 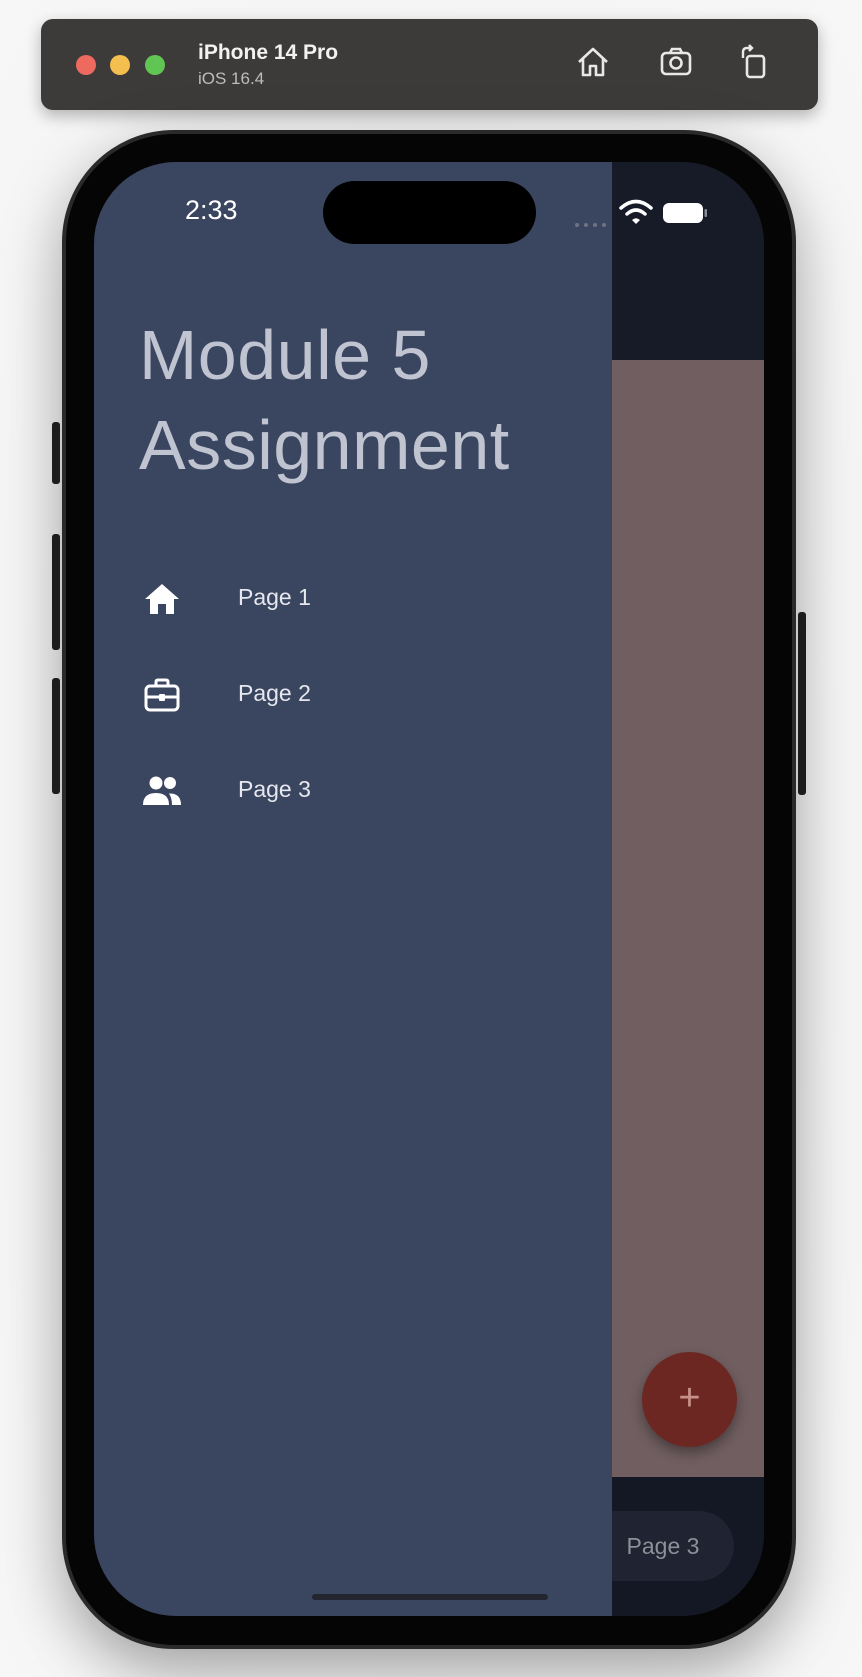 What do you see at coordinates (120, 65) in the screenshot?
I see `minimize-window-button` at bounding box center [120, 65].